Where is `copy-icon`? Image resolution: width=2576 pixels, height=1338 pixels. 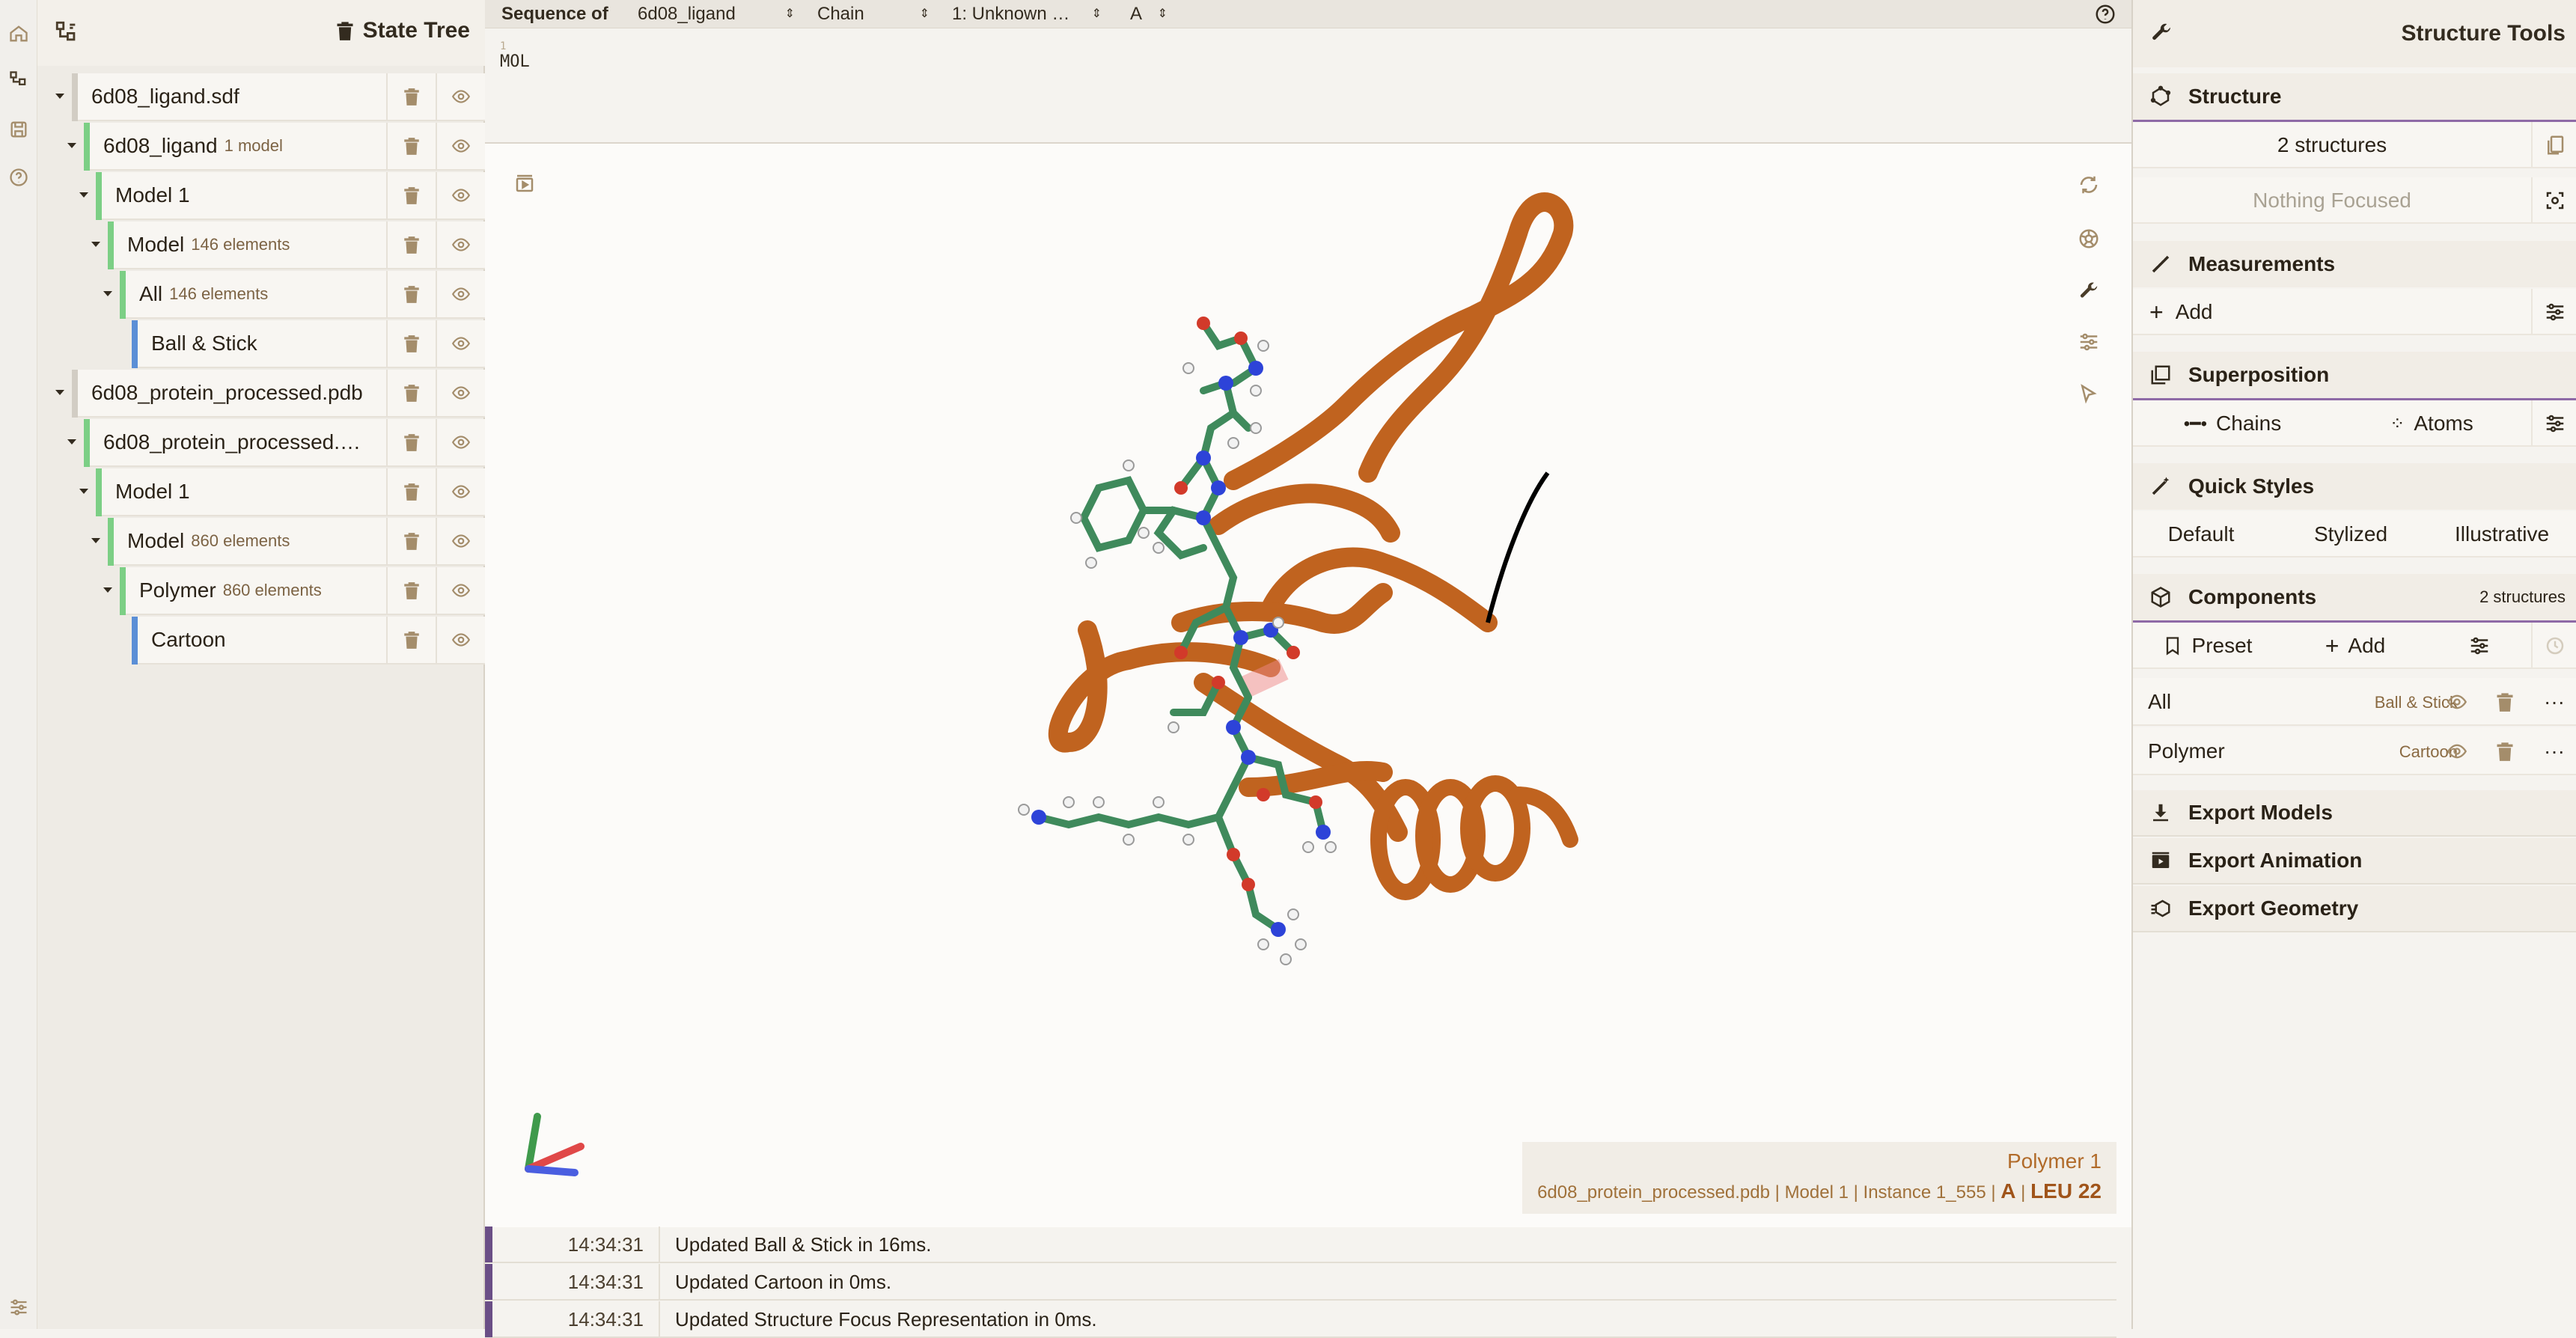 copy-icon is located at coordinates (2553, 145).